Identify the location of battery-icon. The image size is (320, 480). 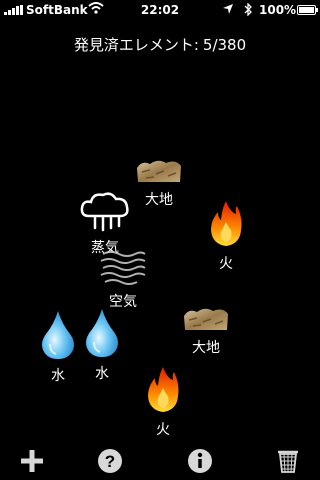
(307, 10).